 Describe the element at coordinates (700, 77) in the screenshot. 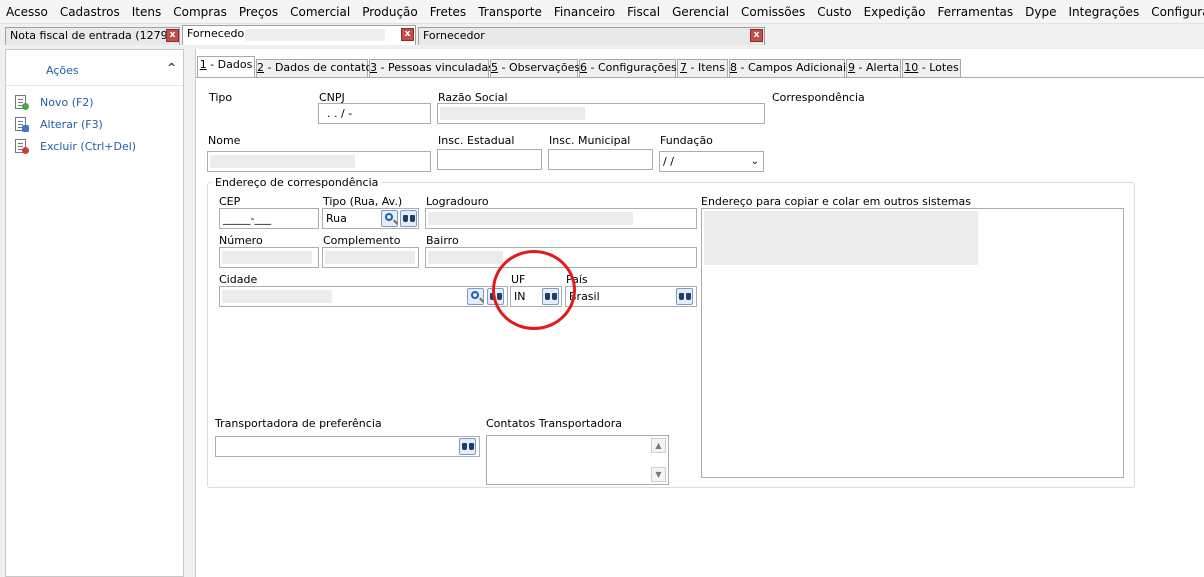

I see `tab-divider` at that location.